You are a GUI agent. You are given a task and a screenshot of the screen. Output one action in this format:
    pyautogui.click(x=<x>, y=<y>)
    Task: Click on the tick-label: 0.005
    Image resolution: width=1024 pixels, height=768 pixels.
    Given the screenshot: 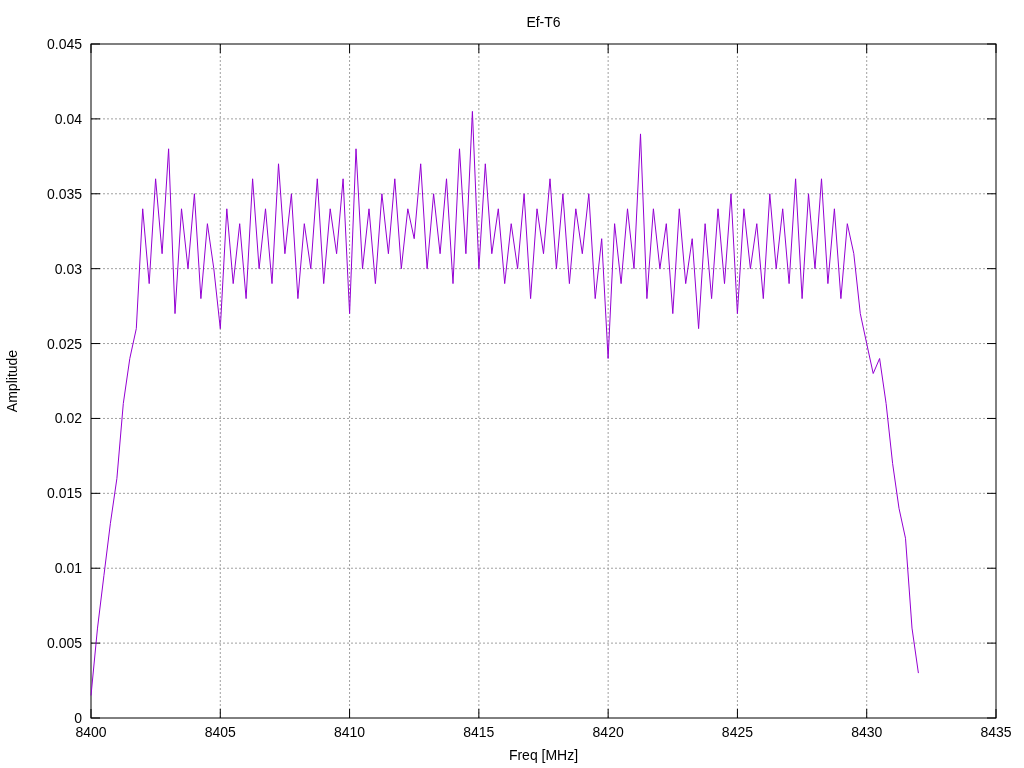 What is the action you would take?
    pyautogui.click(x=64, y=643)
    